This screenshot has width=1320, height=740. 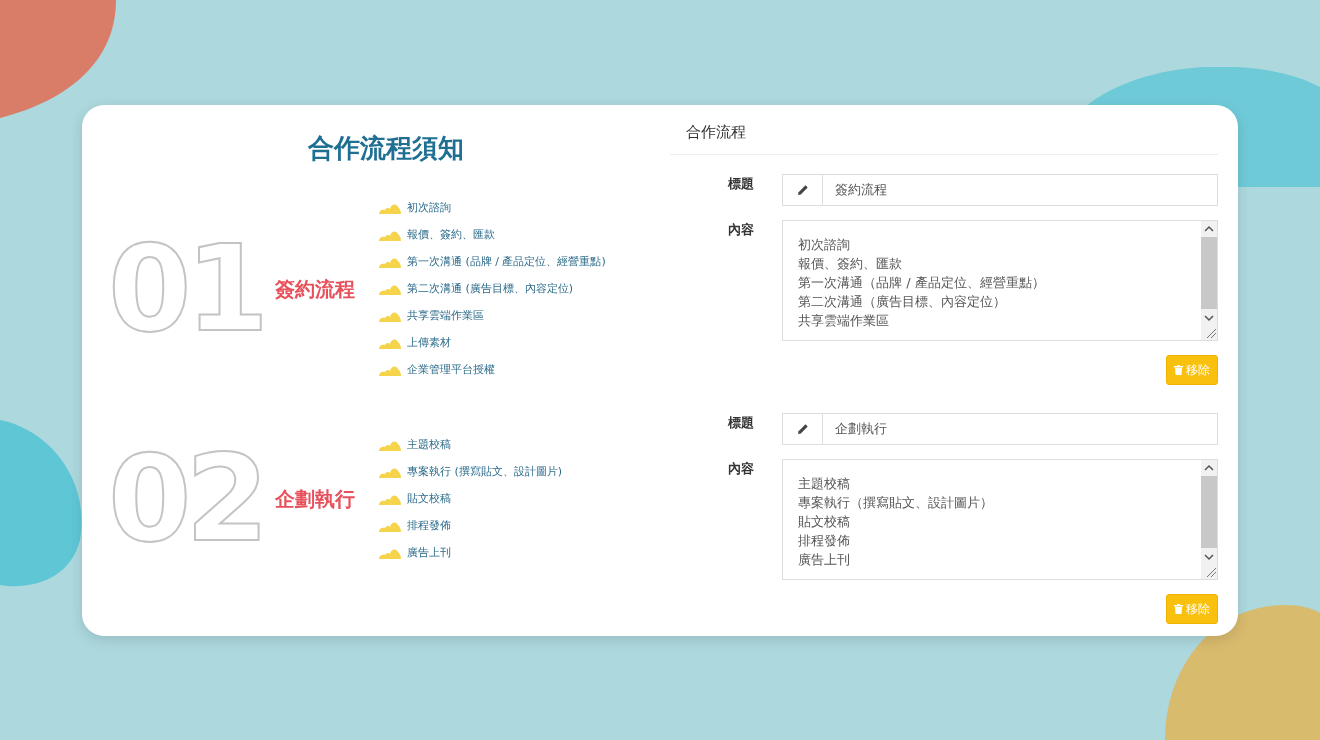 I want to click on title-field: 企劃執行, so click(x=1000, y=428).